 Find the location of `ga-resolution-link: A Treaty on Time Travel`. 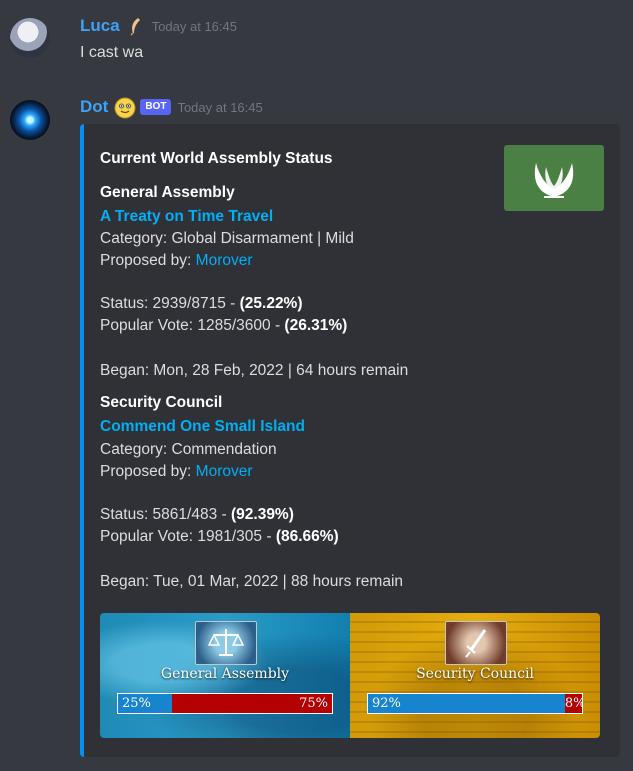

ga-resolution-link: A Treaty on Time Travel is located at coordinates (186, 217).